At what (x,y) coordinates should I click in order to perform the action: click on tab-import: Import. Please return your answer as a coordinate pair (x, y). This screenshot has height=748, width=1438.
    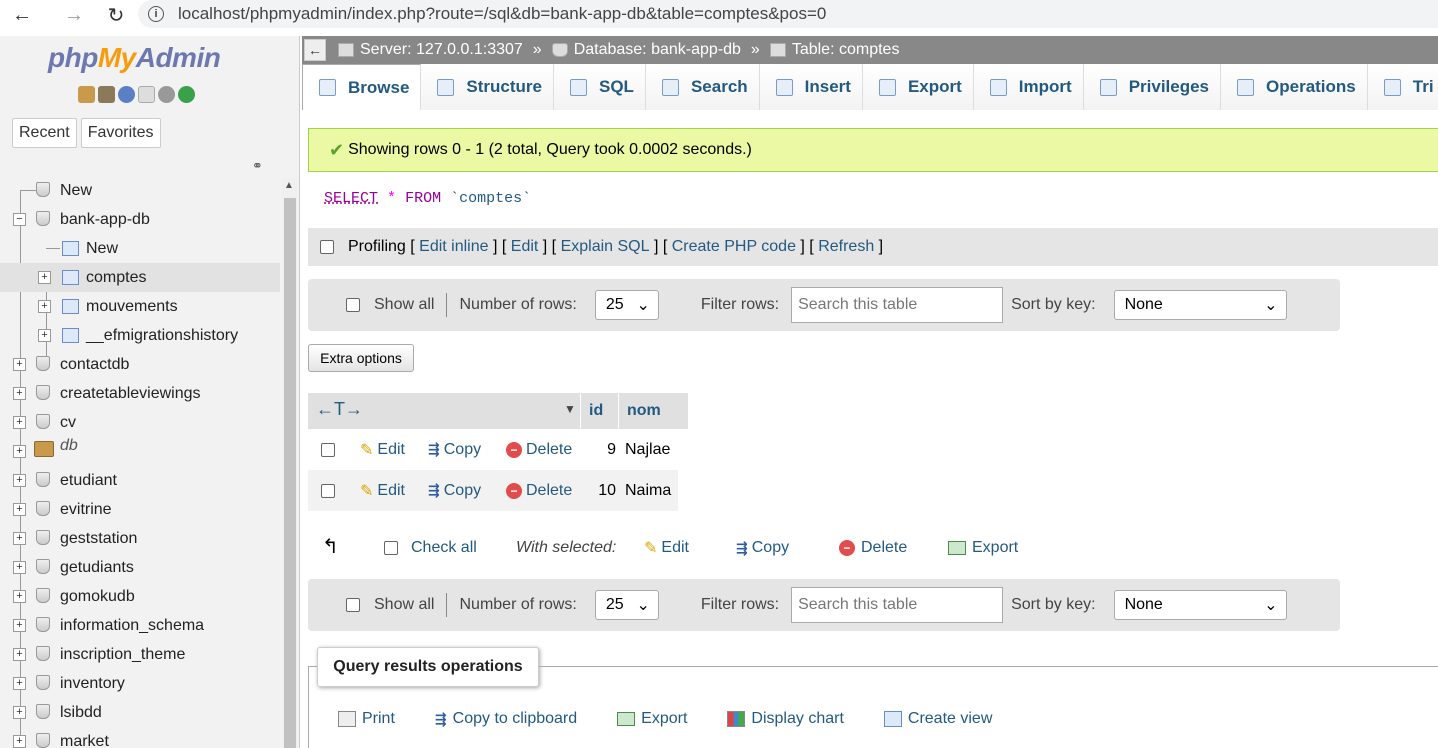
    Looking at the image, I should click on (1028, 87).